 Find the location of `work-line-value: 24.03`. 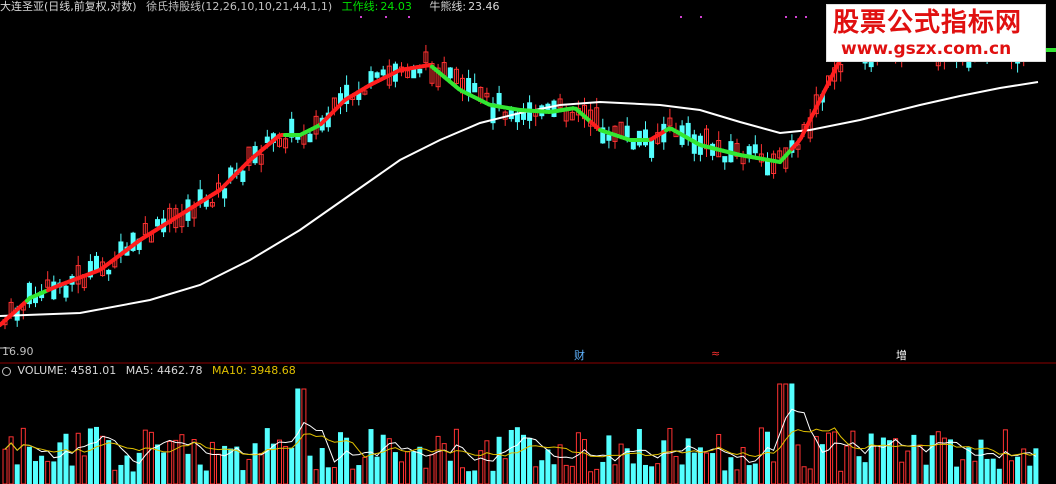

work-line-value: 24.03 is located at coordinates (396, 6).